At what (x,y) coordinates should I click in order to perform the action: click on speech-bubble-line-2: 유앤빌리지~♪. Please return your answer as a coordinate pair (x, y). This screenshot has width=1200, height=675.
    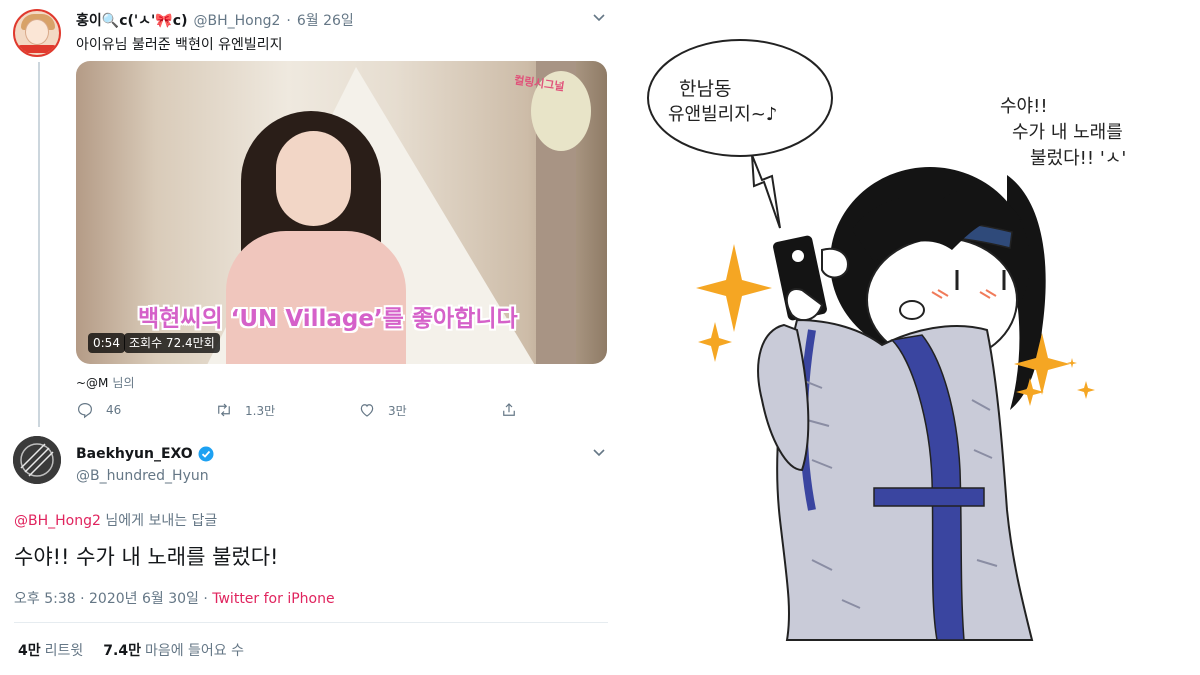
    Looking at the image, I should click on (723, 114).